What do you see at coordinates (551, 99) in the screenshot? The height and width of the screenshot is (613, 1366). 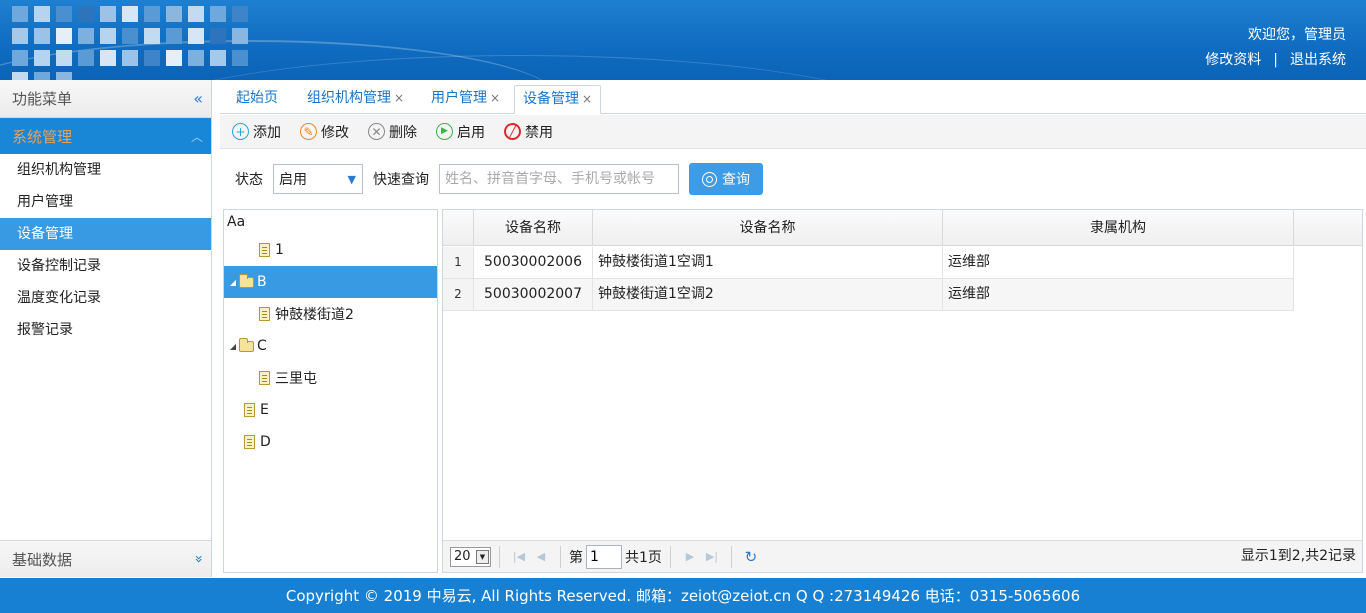 I see `tab-label: 设备管理` at bounding box center [551, 99].